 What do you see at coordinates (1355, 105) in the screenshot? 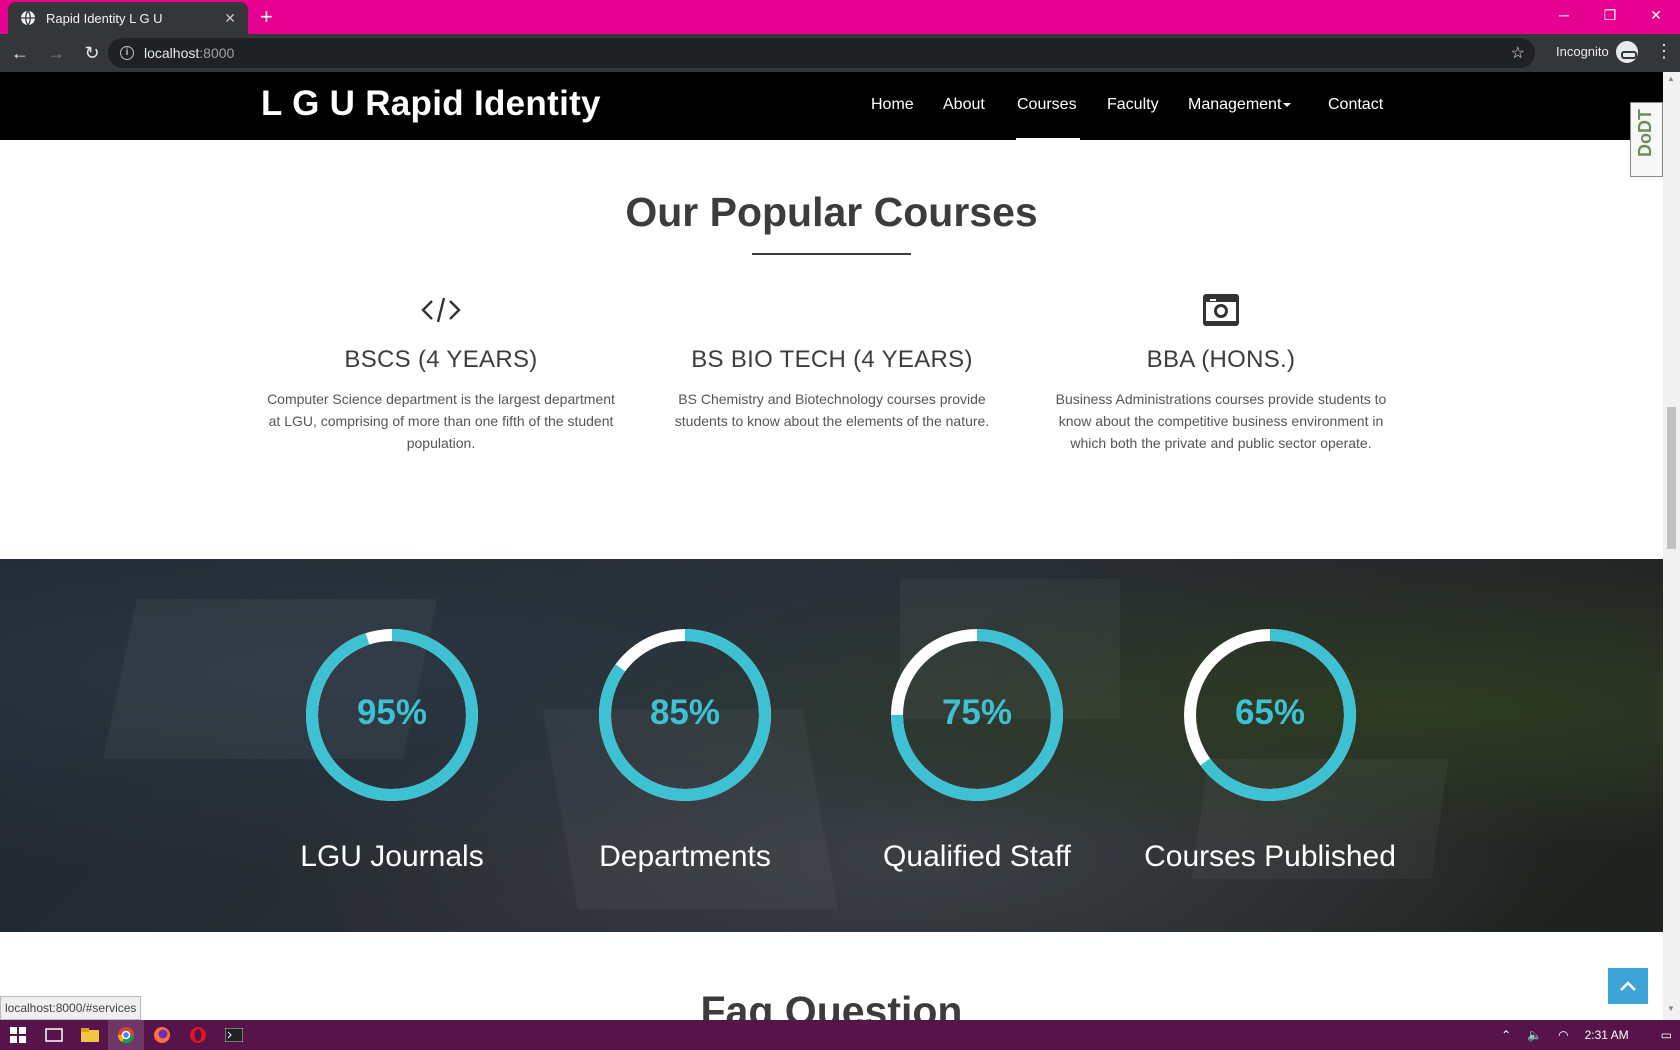
I see `nav-contact: Contact` at bounding box center [1355, 105].